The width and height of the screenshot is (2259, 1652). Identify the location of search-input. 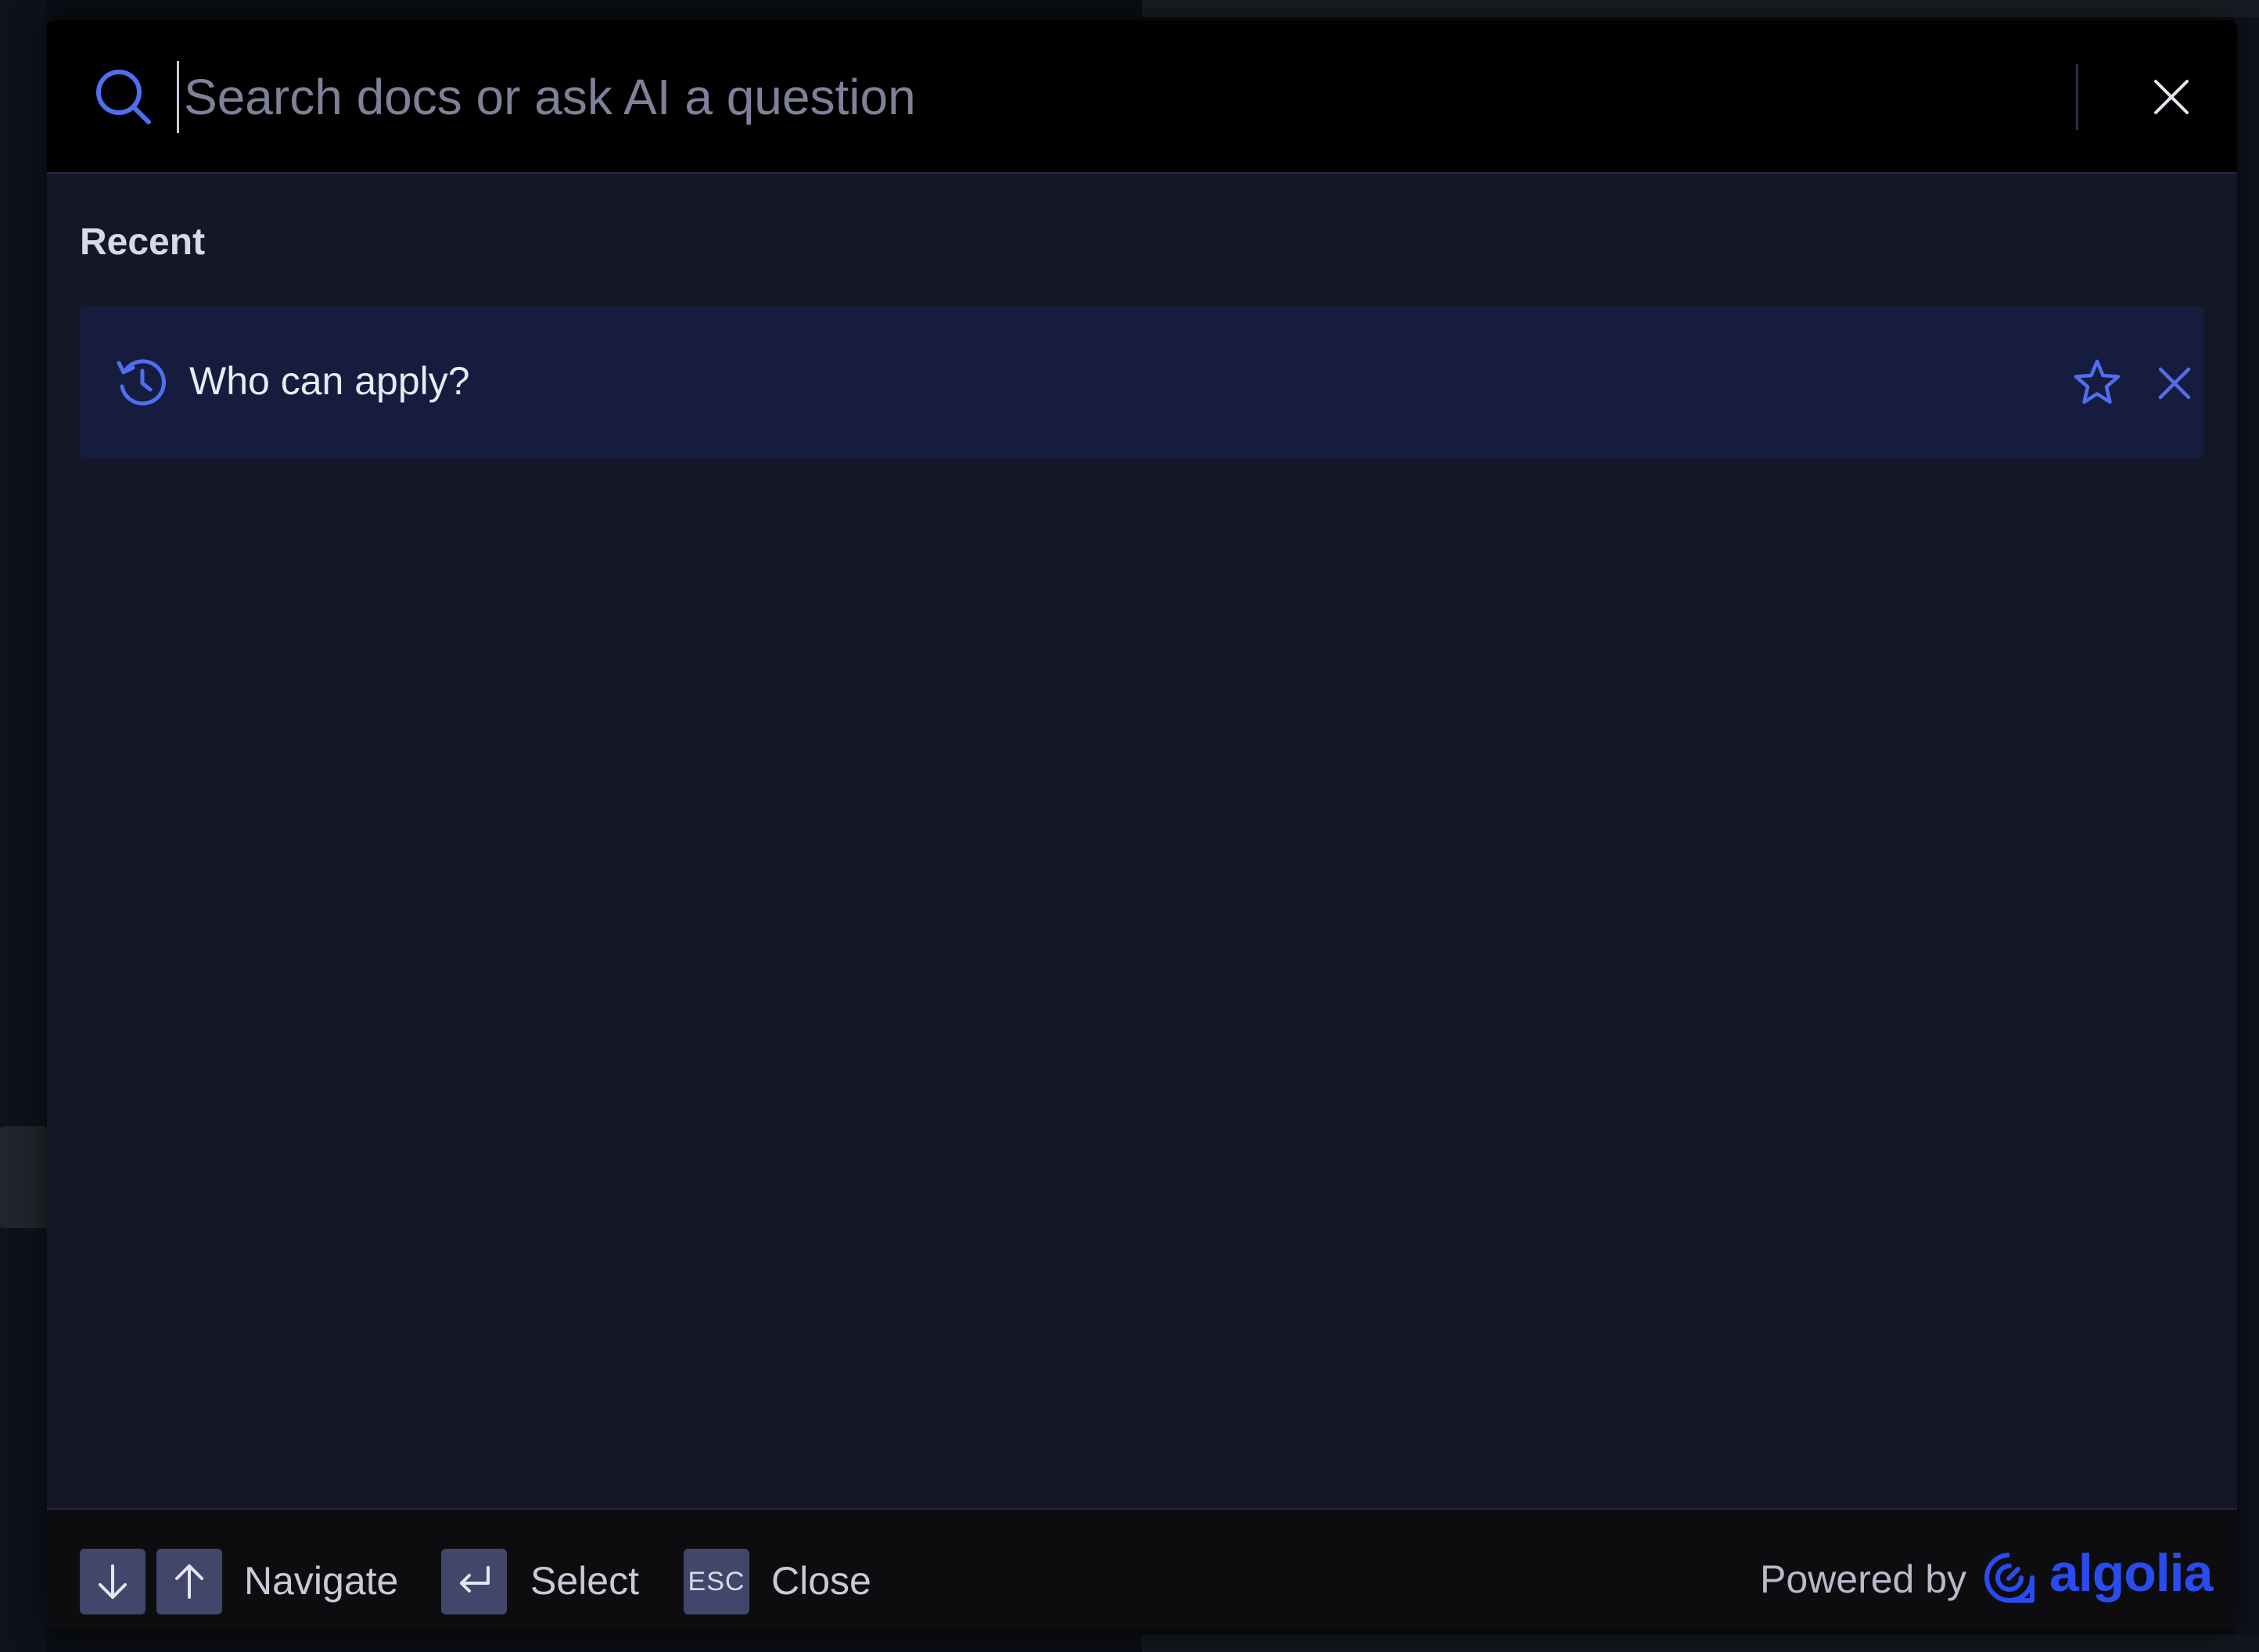
(1119, 97).